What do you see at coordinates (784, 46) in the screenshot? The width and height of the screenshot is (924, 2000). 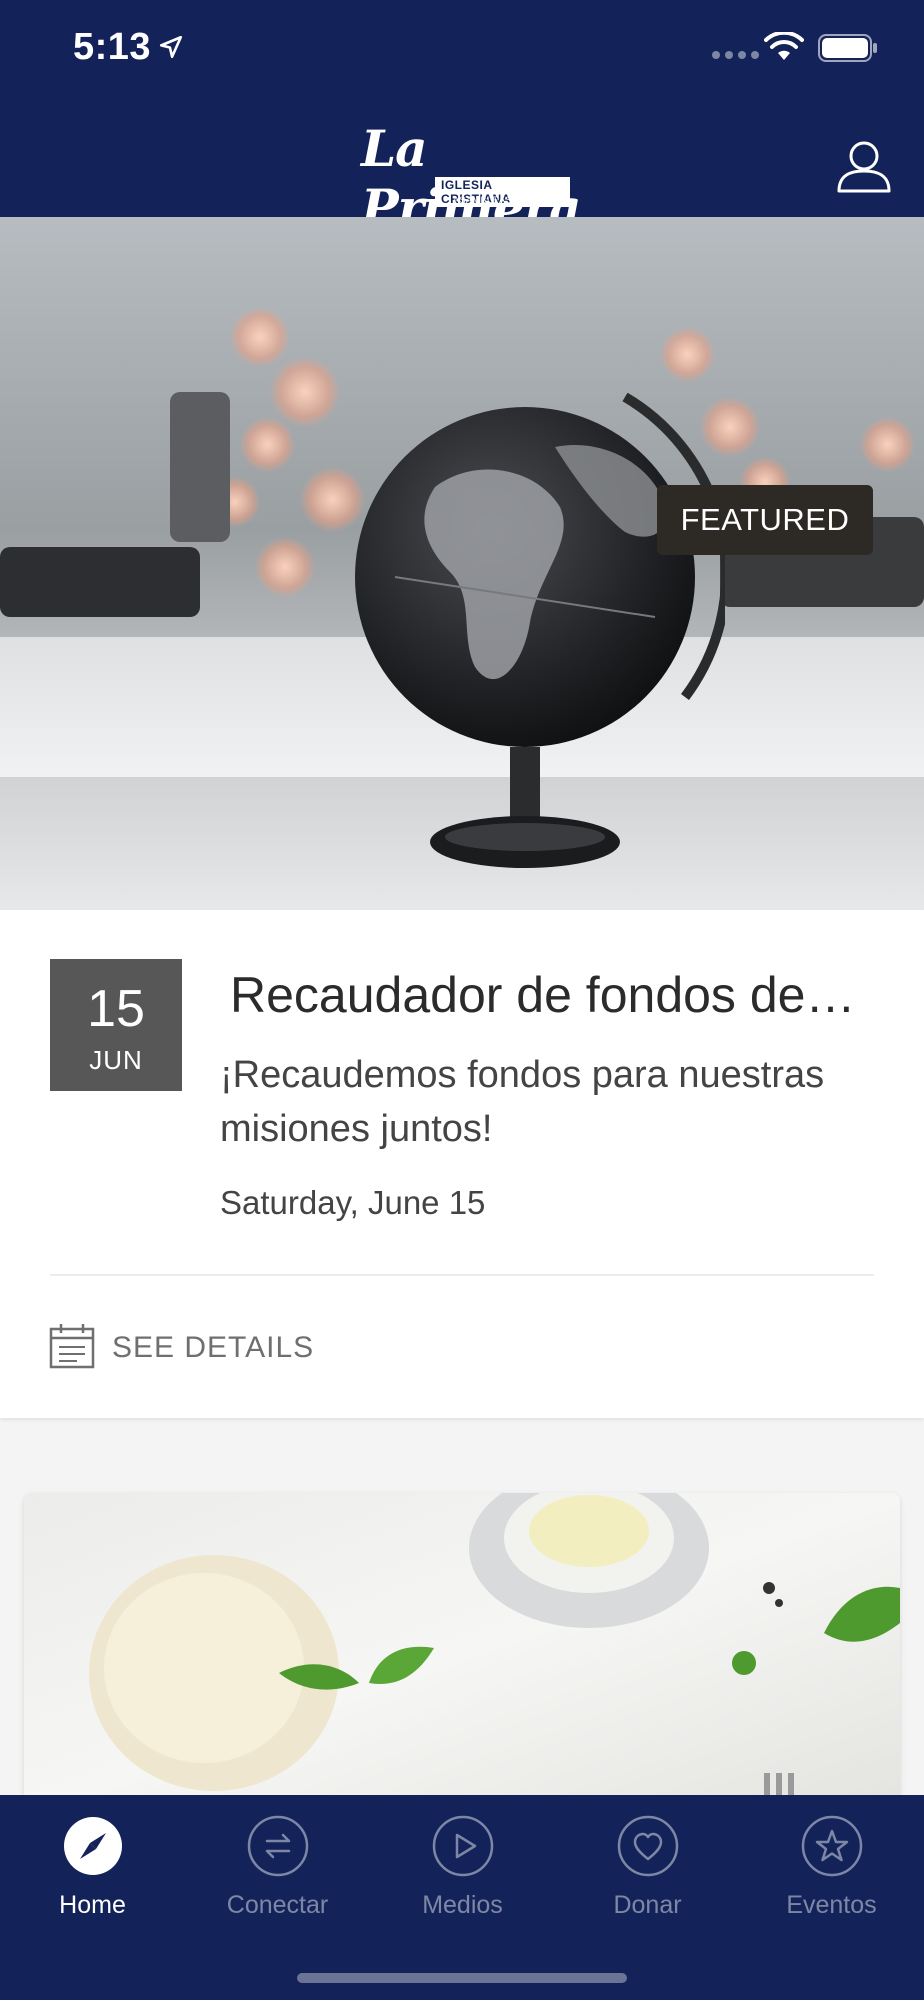 I see `wifi-icon` at bounding box center [784, 46].